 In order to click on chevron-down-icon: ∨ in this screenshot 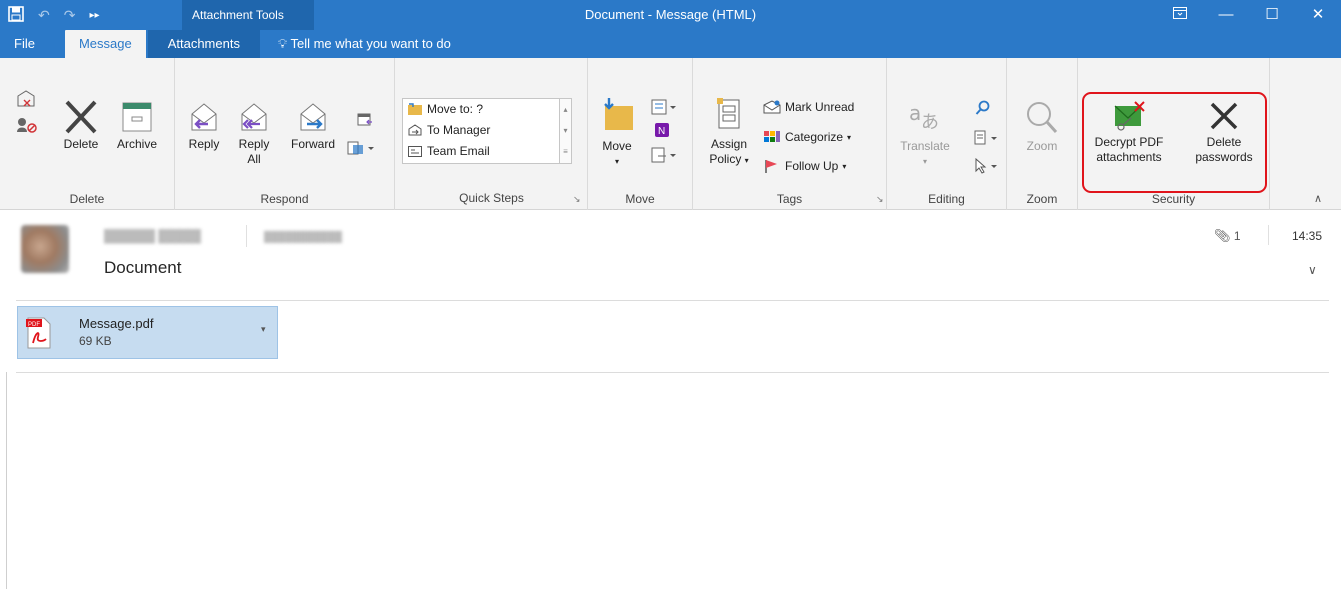, I will do `click(1312, 270)`.